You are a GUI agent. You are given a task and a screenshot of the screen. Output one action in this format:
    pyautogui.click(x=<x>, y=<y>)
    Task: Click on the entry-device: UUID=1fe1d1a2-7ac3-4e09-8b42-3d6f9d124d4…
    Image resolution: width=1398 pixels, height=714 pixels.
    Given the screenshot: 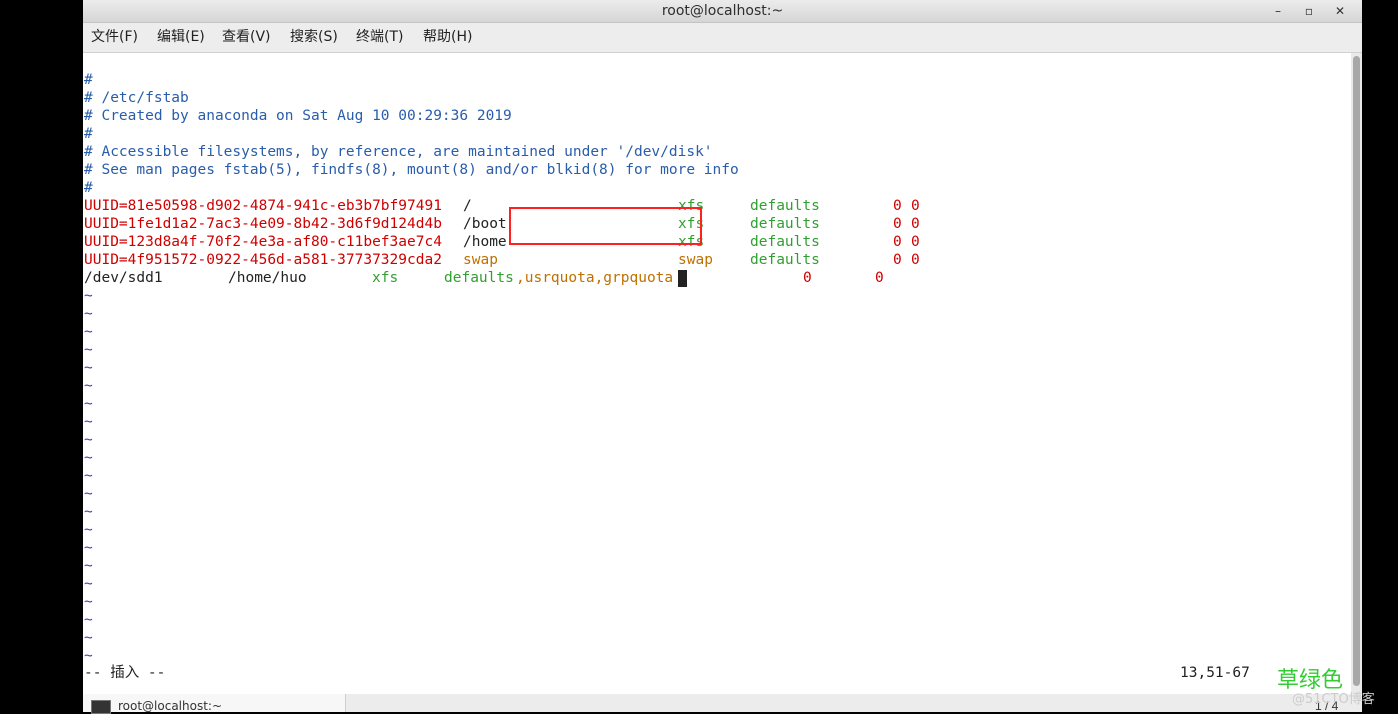 What is the action you would take?
    pyautogui.click(x=263, y=224)
    